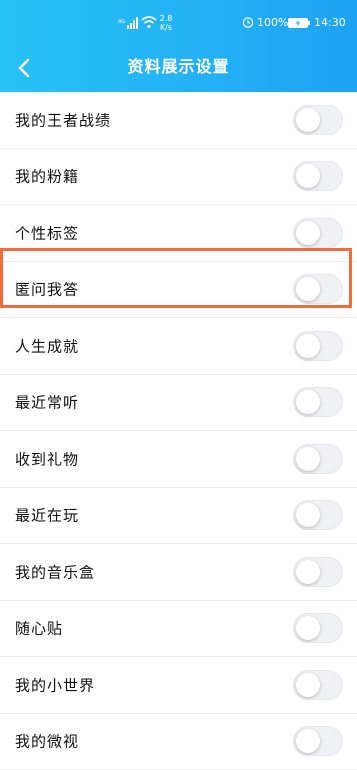 The height and width of the screenshot is (770, 357). What do you see at coordinates (178, 629) in the screenshot?
I see `setting-row: 随心贴` at bounding box center [178, 629].